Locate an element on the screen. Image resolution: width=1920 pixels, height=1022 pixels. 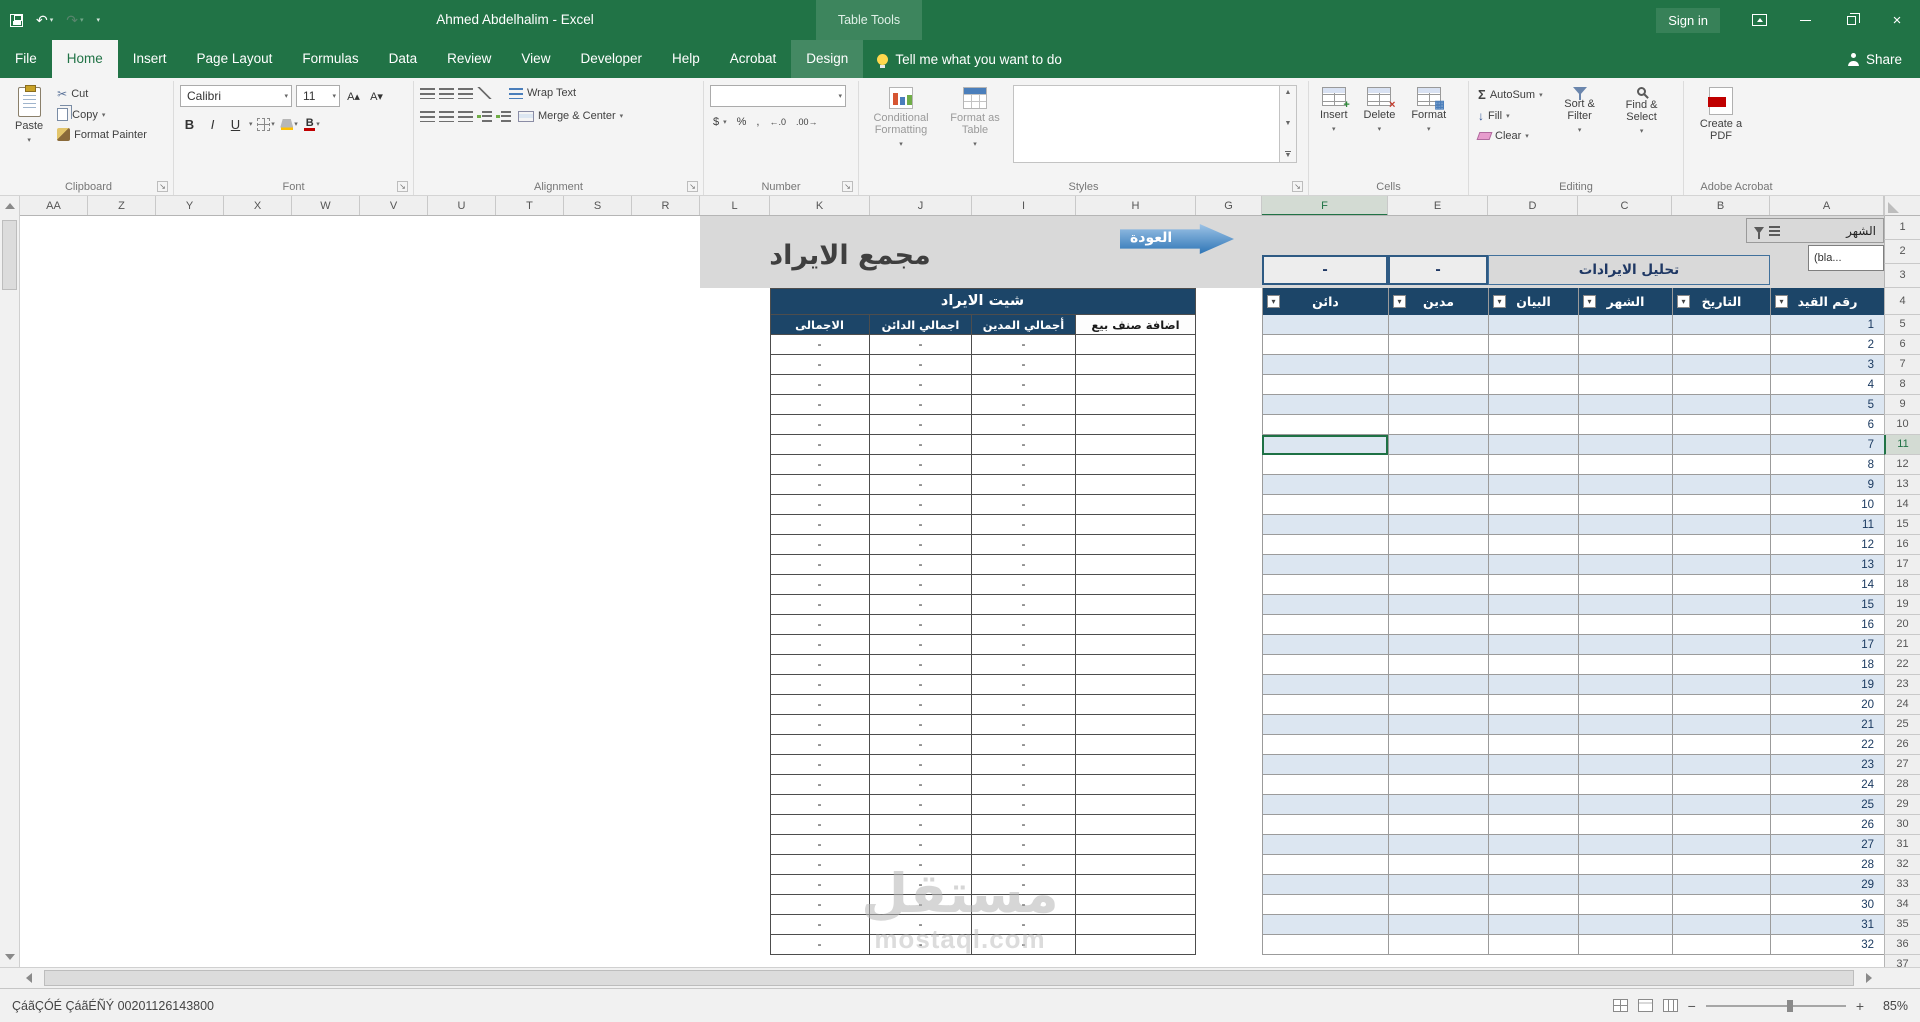
gallery-scrollbar: ▲ ▼ ▼ is located at coordinates (1287, 124).